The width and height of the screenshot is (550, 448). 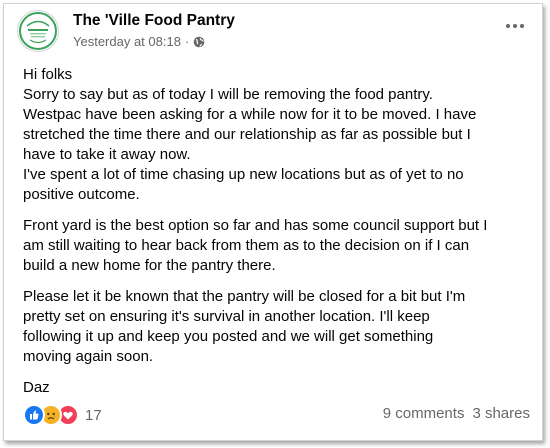 I want to click on thumbs-up-glyph, so click(x=34, y=415).